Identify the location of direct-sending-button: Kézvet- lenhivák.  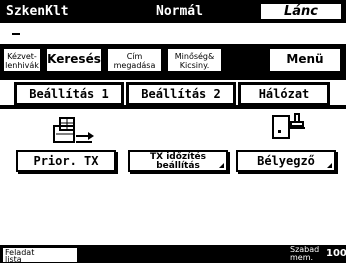
(22, 60).